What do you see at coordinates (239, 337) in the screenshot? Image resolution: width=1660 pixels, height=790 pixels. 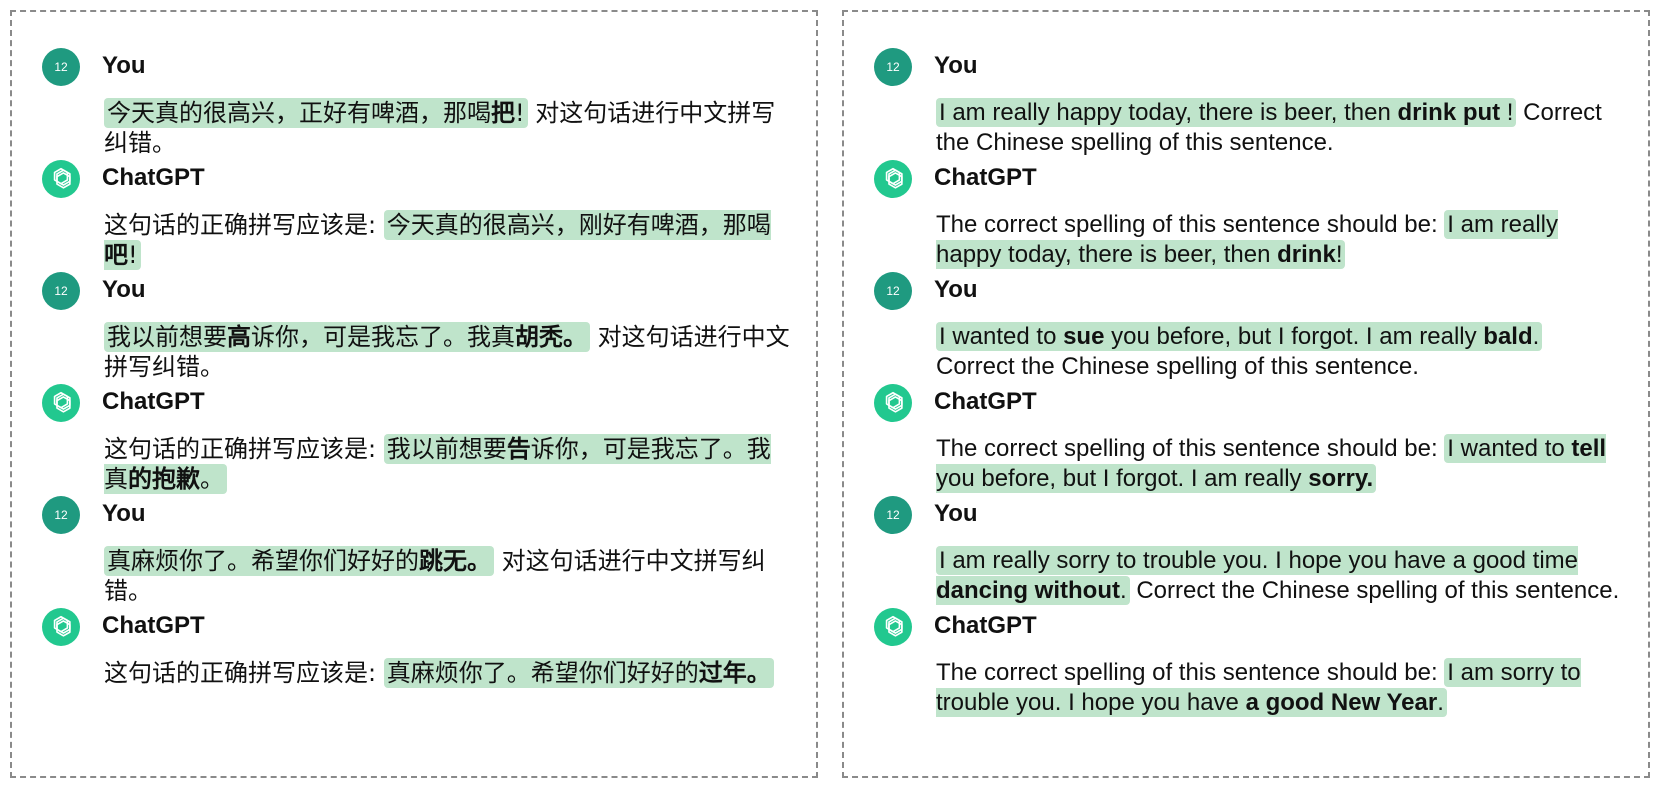 I see `corrected-word: 高` at bounding box center [239, 337].